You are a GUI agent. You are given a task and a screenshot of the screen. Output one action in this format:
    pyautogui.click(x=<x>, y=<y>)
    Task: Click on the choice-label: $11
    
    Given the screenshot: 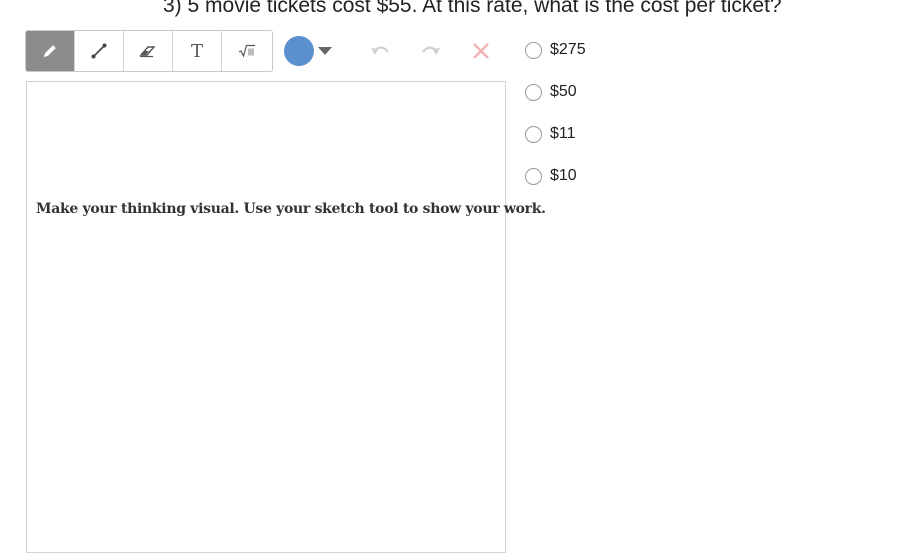 What is the action you would take?
    pyautogui.click(x=563, y=133)
    